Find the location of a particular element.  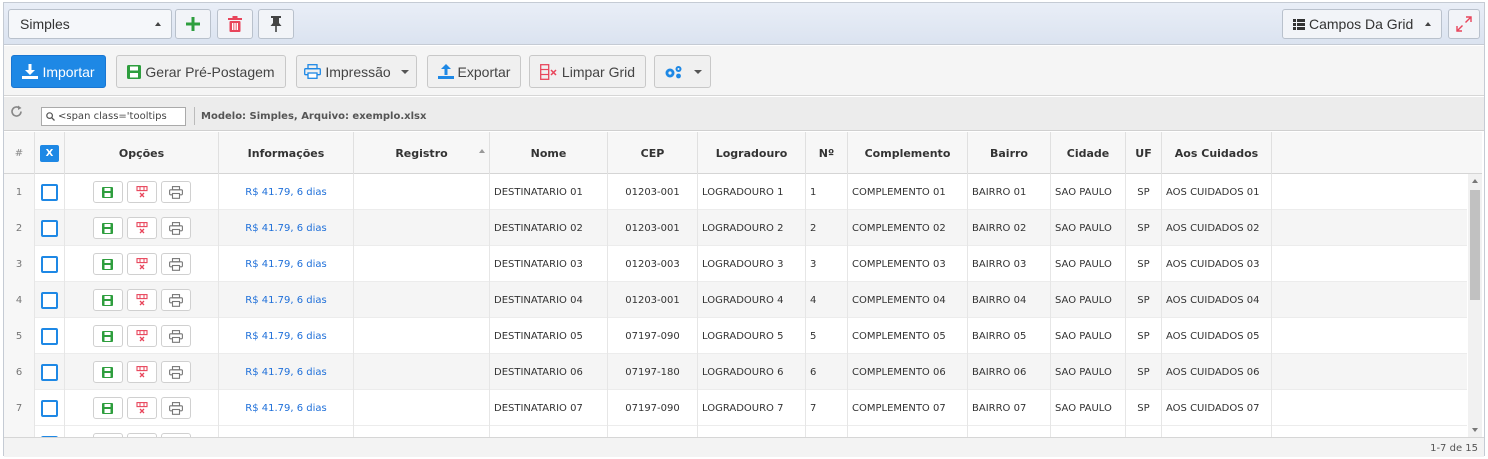

refresh-button is located at coordinates (16, 113).